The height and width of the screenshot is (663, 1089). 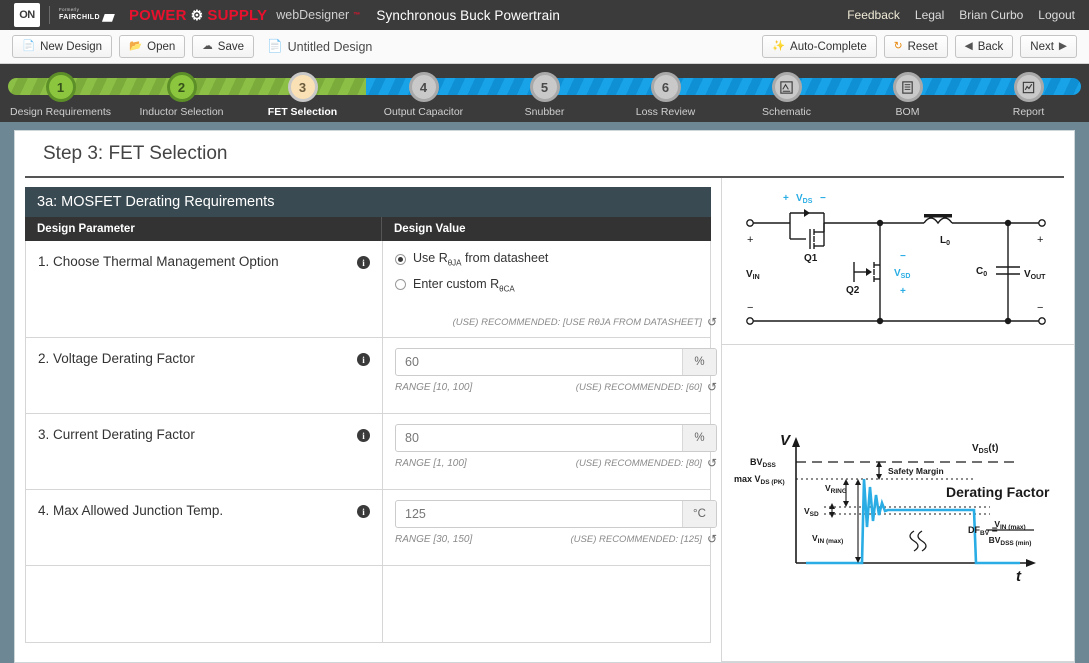 I want to click on info-icon-thermal-management: i, so click(x=363, y=262).